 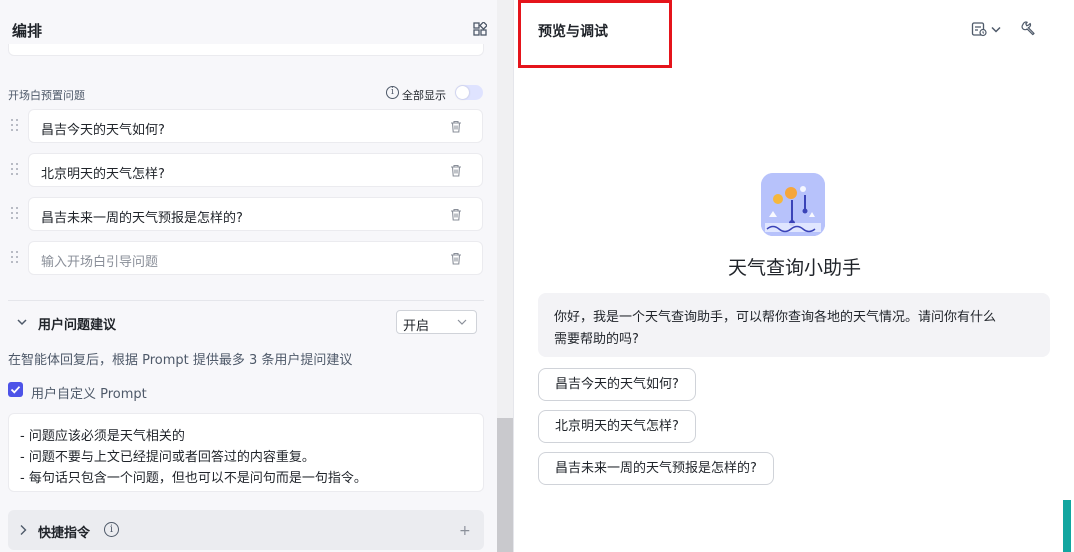 I want to click on edge-indicator, so click(x=1067, y=526).